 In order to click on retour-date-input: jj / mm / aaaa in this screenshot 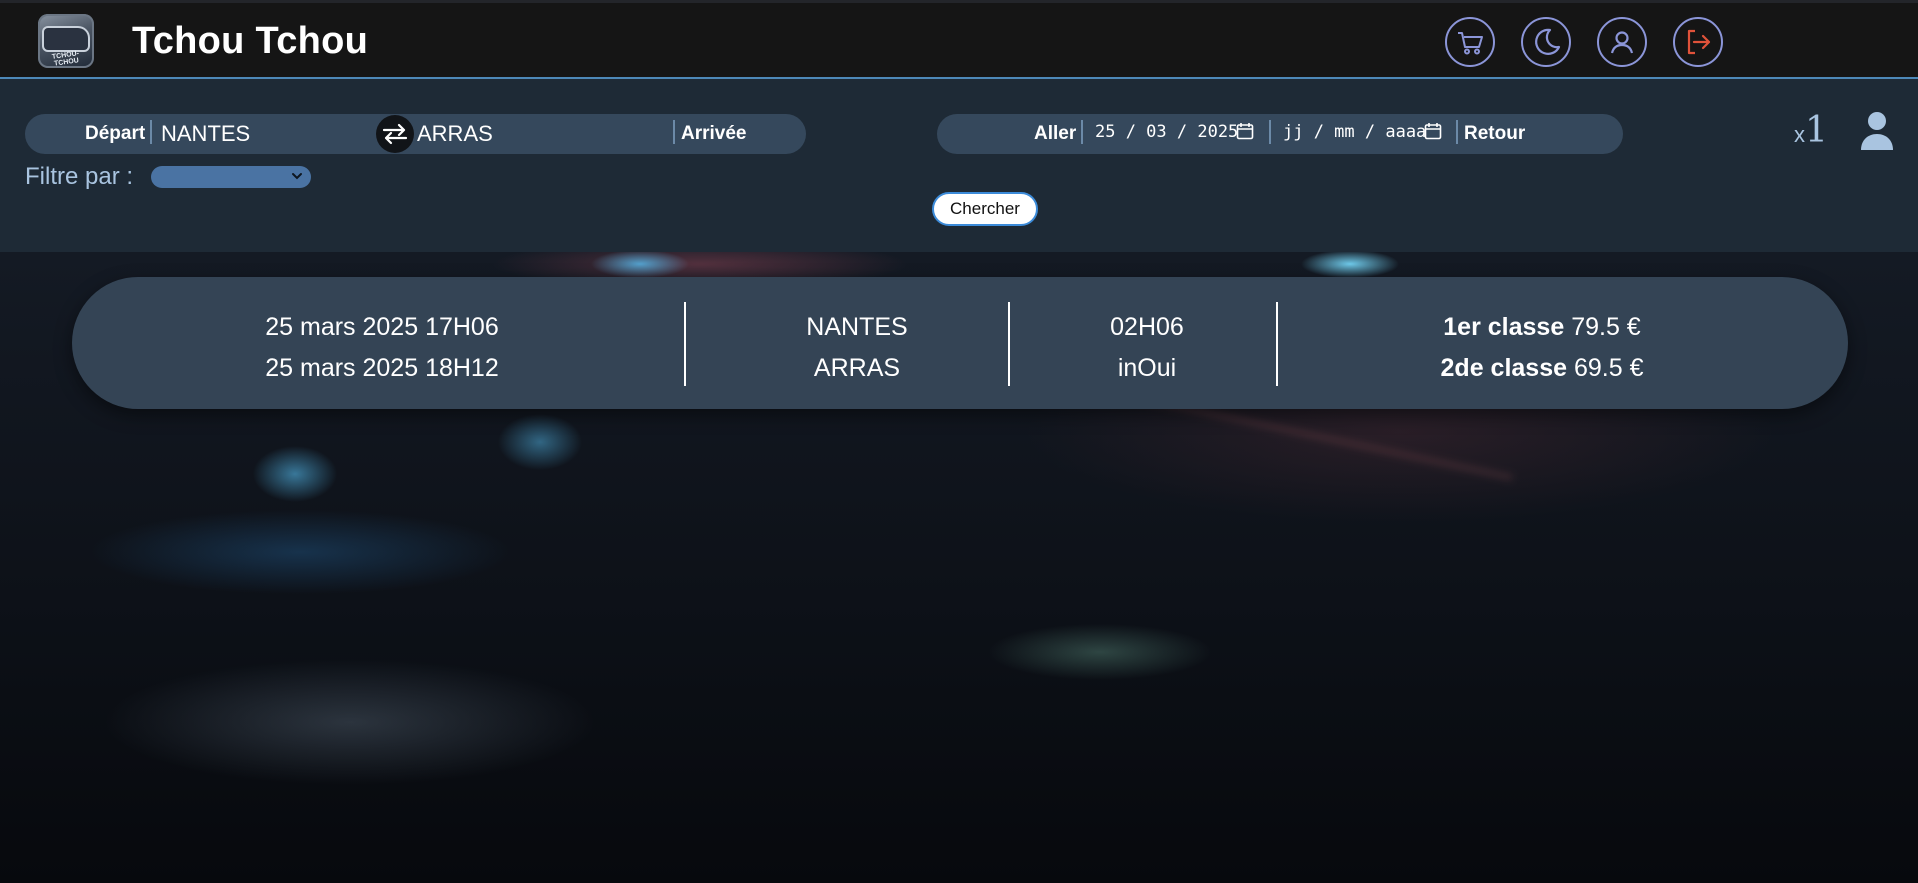, I will do `click(1354, 132)`.